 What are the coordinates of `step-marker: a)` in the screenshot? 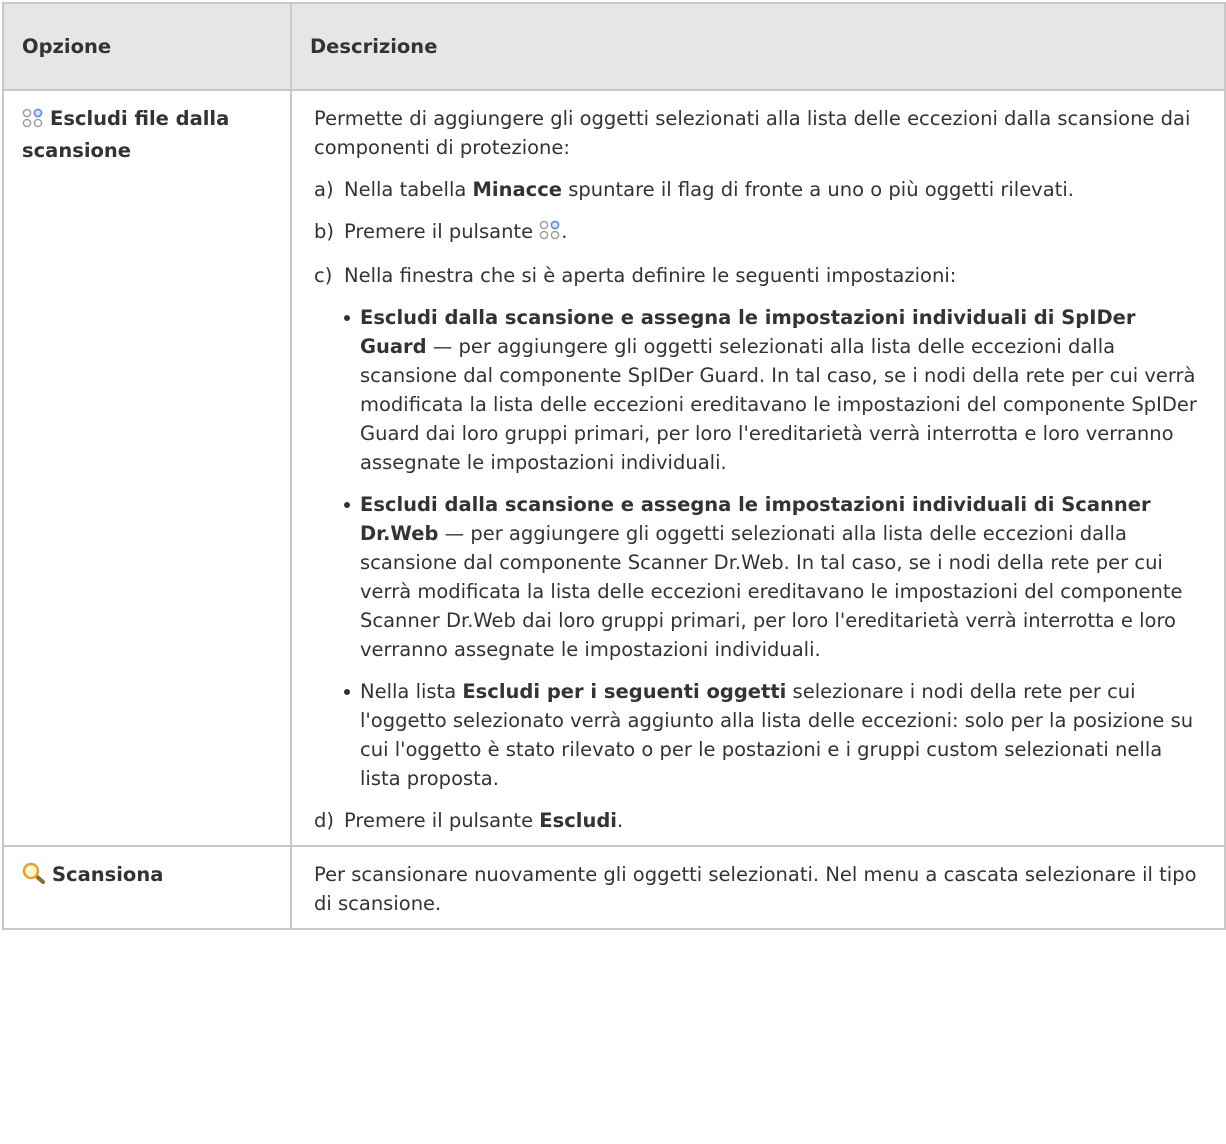 It's located at (324, 189).